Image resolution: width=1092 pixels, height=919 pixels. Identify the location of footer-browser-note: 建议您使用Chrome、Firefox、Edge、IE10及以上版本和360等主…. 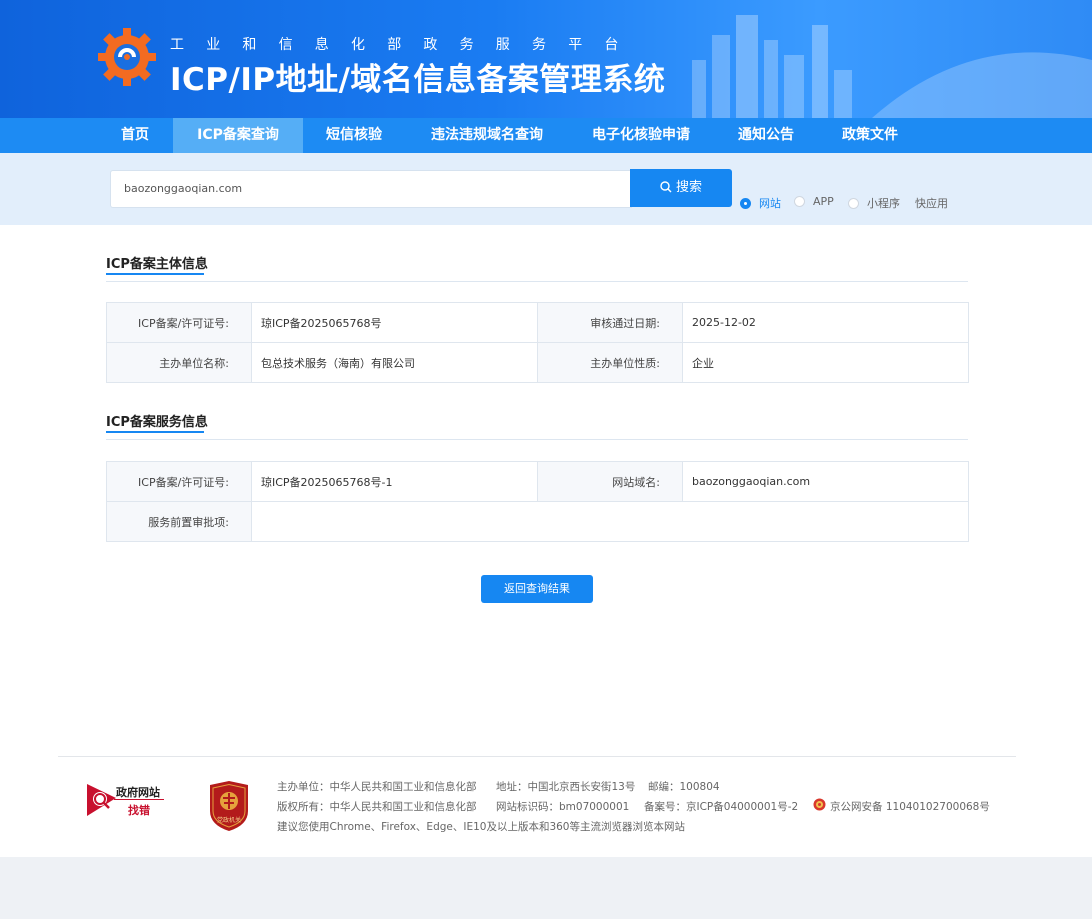
(481, 827).